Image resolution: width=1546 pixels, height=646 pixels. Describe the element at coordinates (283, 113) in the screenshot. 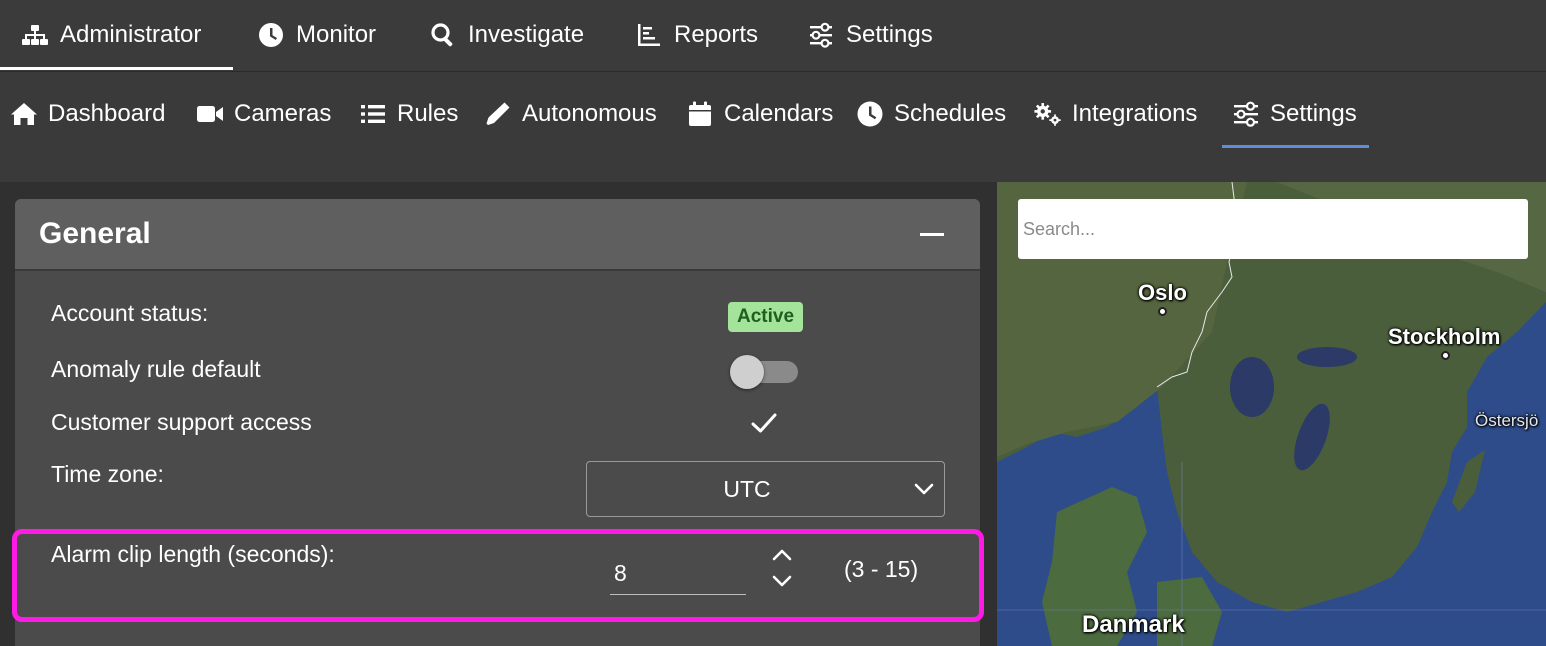

I see `sub-nav-cameras-label: Cameras` at that location.